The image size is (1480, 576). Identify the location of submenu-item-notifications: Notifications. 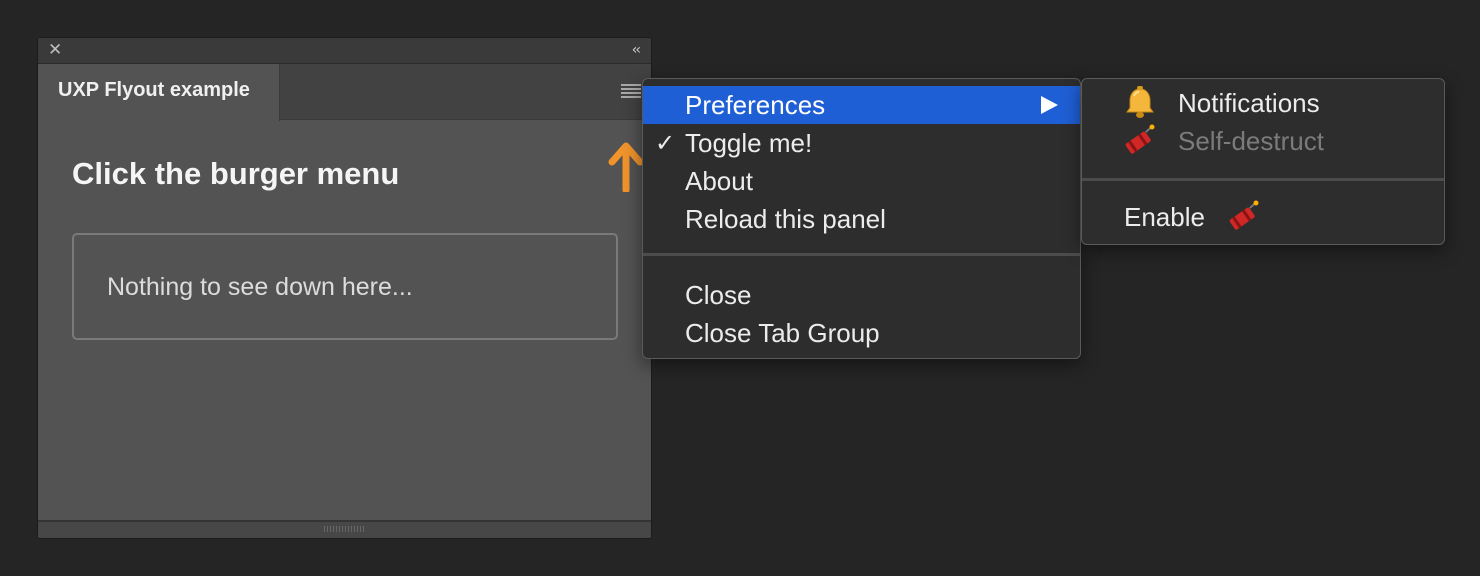
(1263, 103).